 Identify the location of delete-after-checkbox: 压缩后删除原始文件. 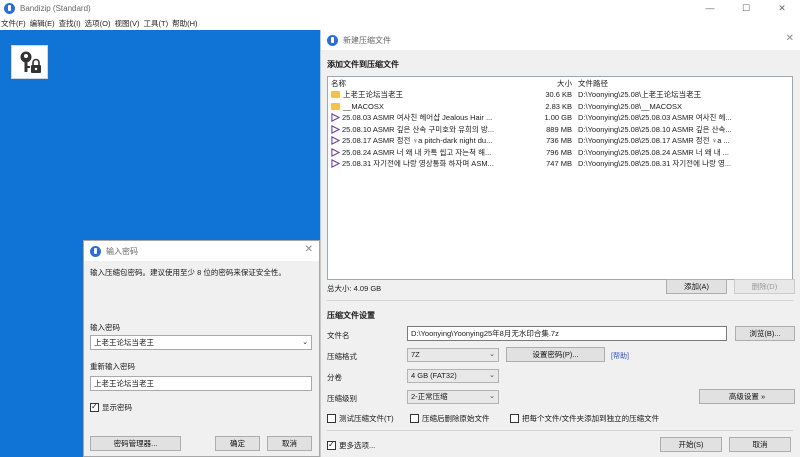
(450, 418).